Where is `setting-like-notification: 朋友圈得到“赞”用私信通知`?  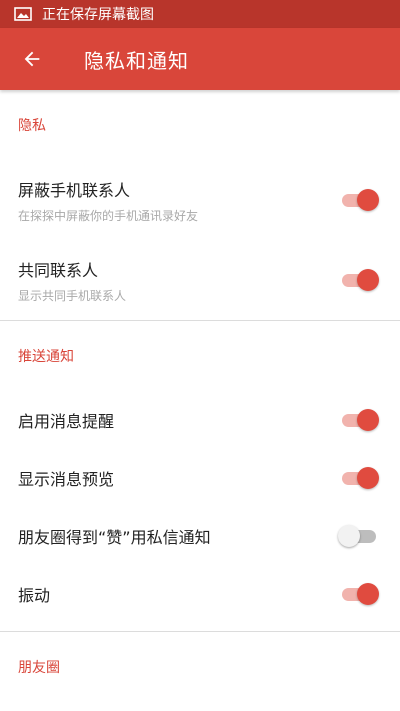 setting-like-notification: 朋友圈得到“赞”用私信通知 is located at coordinates (200, 536).